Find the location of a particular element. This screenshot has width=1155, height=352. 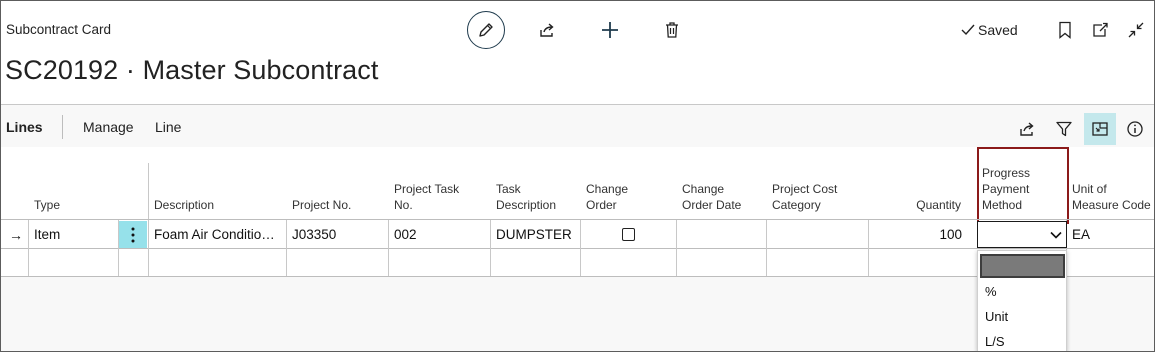

col-unit-of-measure-code-line2: Measure Code is located at coordinates (1111, 205).